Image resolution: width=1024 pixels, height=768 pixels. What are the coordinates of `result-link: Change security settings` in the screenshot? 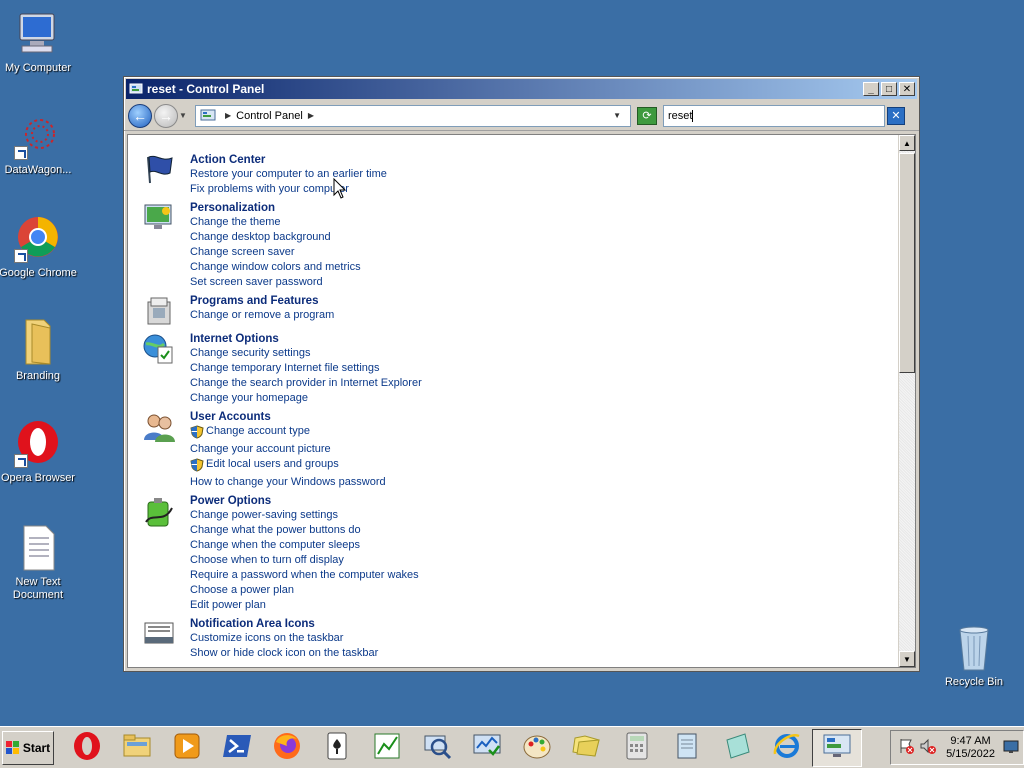 It's located at (544, 353).